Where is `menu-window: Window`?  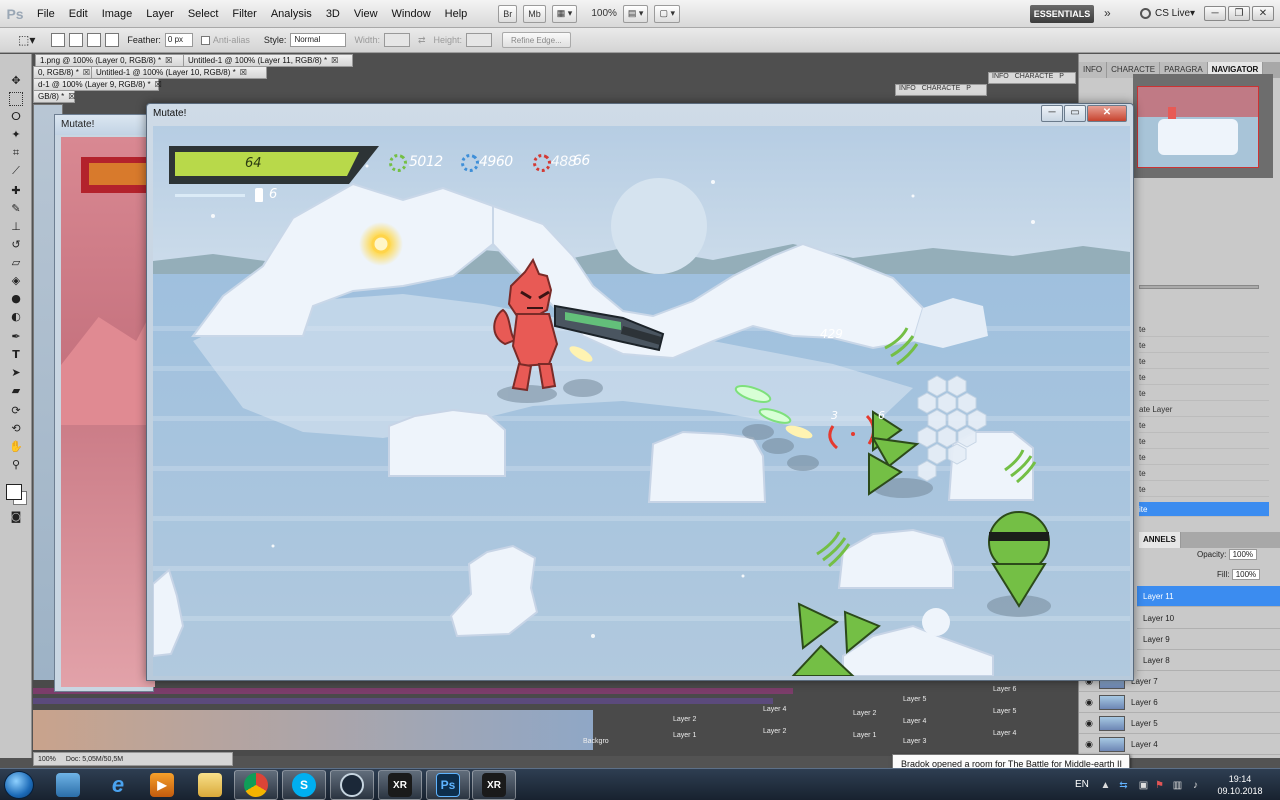 menu-window: Window is located at coordinates (411, 14).